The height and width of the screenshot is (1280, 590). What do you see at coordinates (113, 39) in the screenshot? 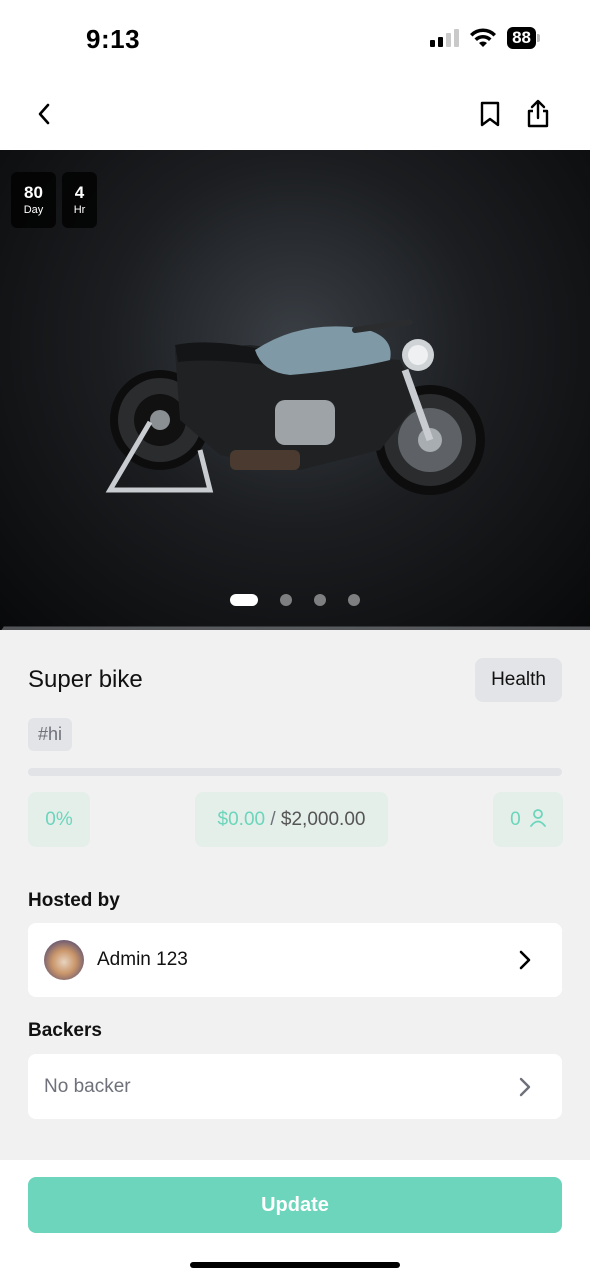
I see `status-time: 9:13` at bounding box center [113, 39].